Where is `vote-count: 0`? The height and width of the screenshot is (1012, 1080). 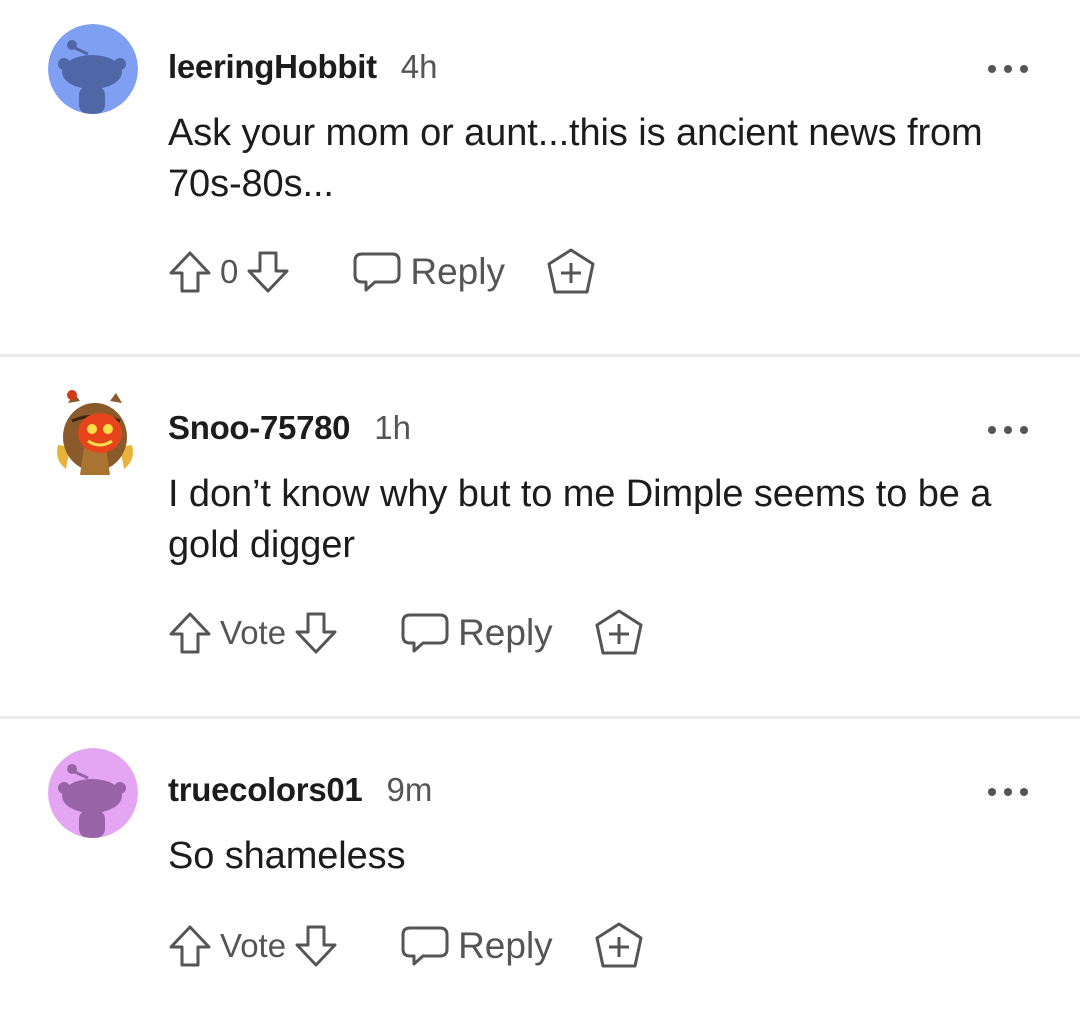
vote-count: 0 is located at coordinates (229, 271).